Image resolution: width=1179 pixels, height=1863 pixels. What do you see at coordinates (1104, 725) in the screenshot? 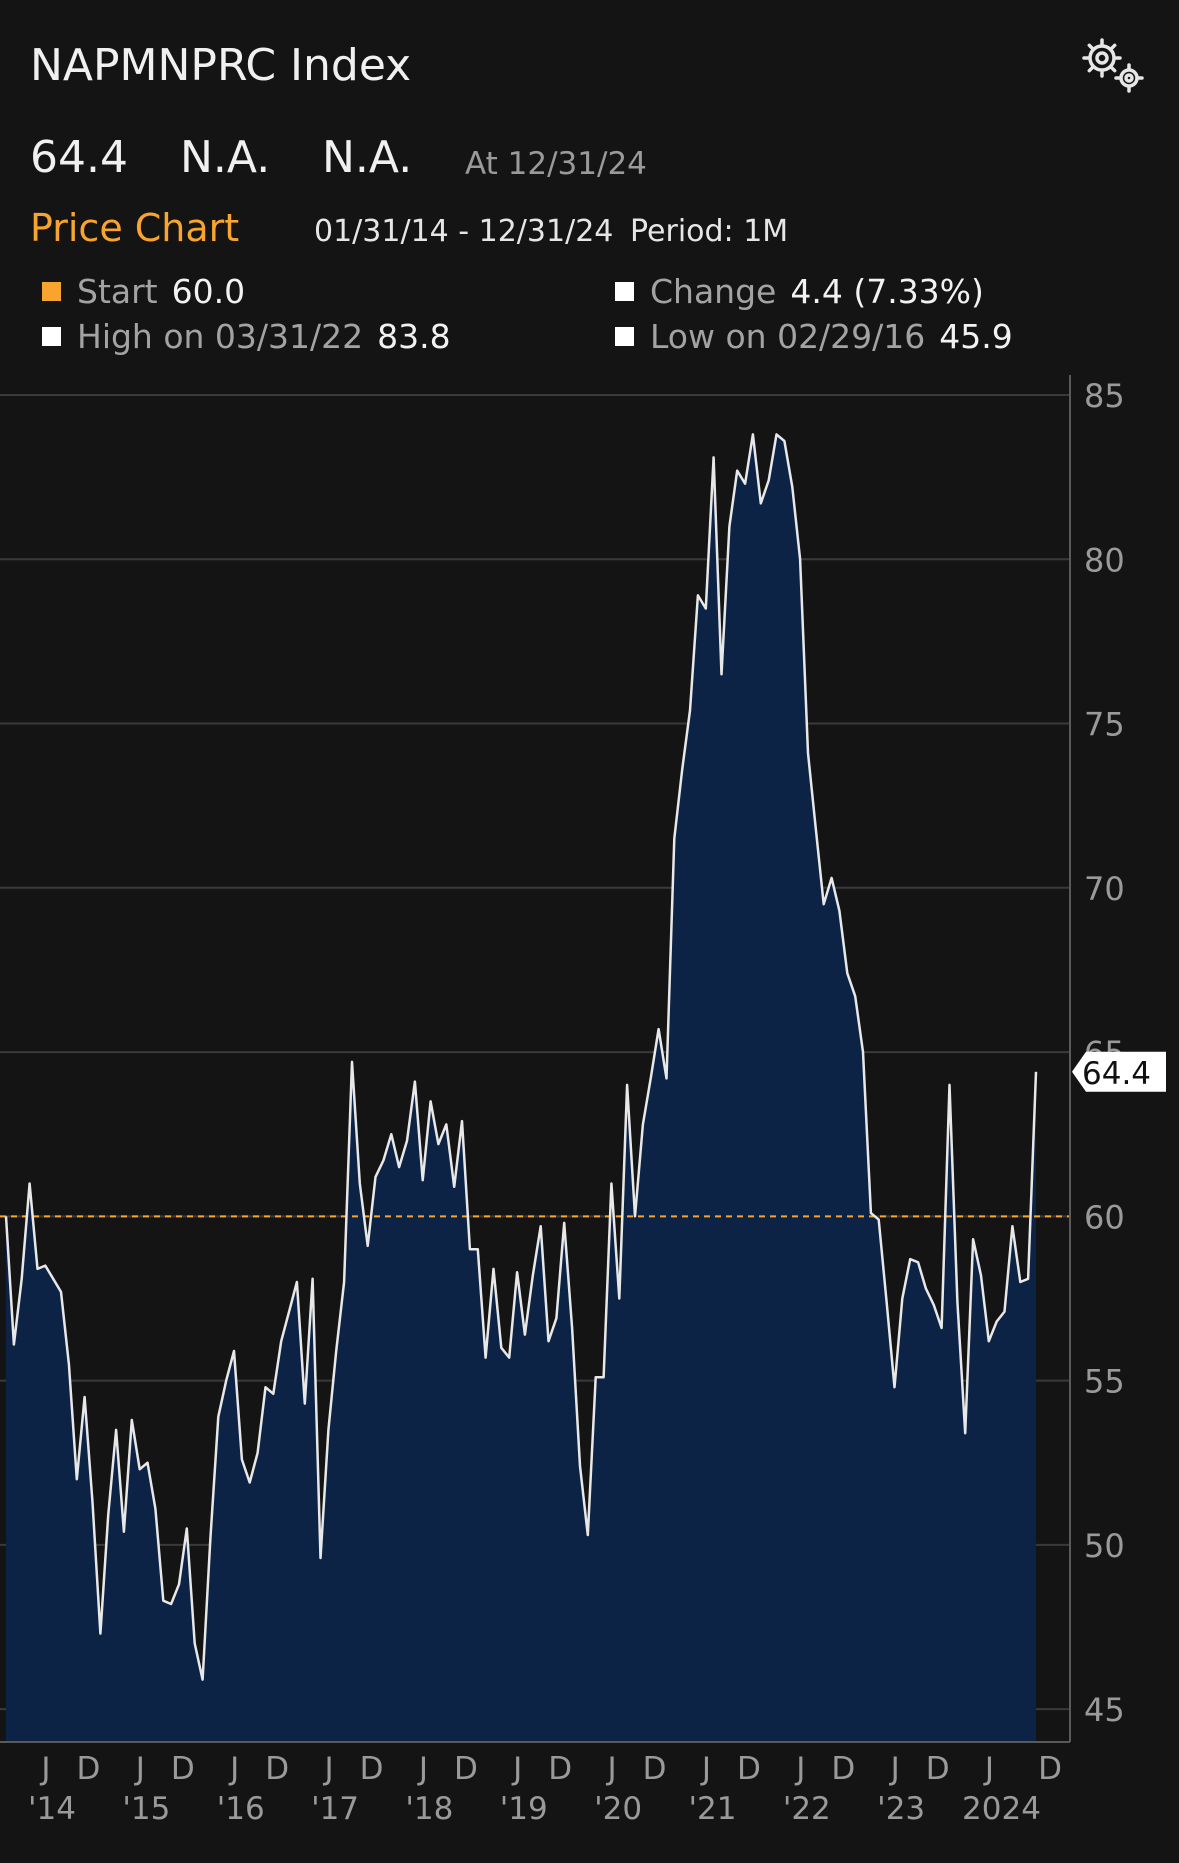
I see `y-tick-label: 75` at bounding box center [1104, 725].